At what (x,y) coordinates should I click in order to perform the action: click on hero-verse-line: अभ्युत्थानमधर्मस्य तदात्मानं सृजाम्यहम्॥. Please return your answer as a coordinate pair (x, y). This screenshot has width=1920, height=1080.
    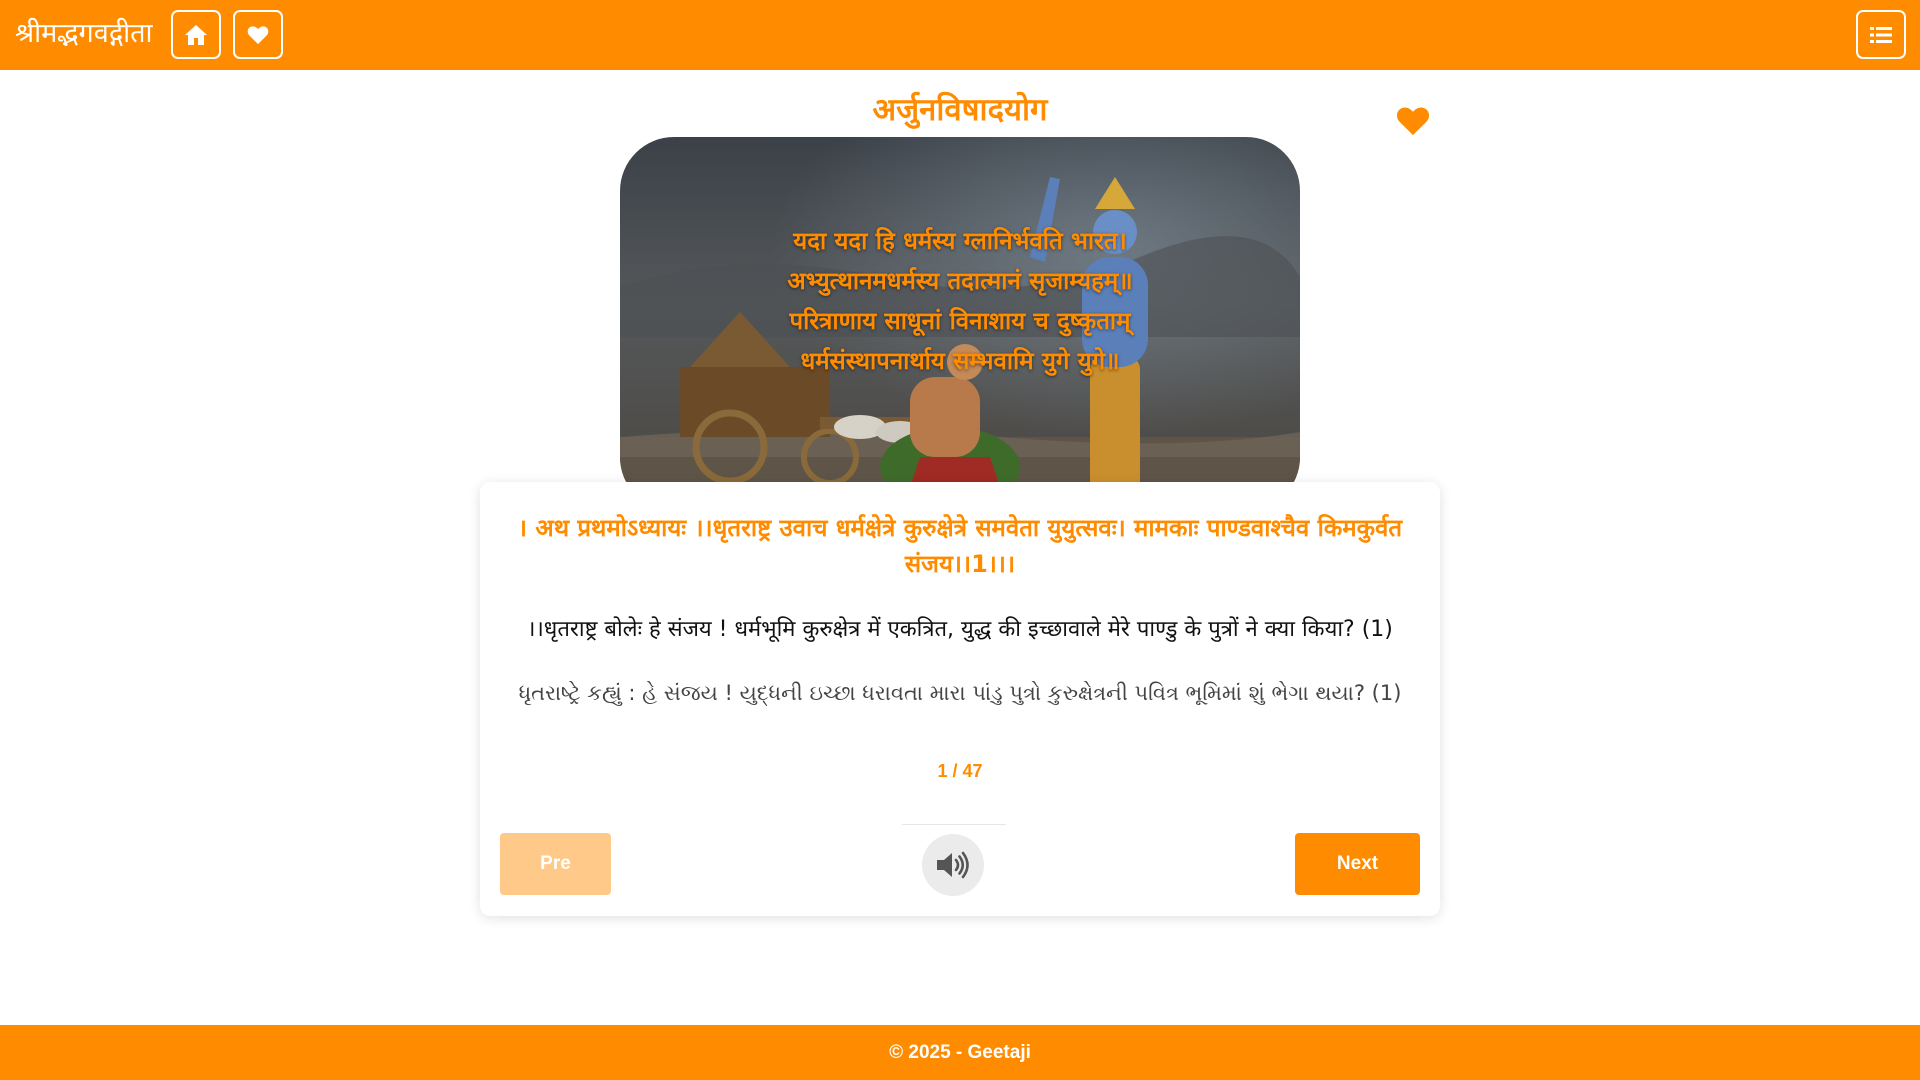
    Looking at the image, I should click on (960, 281).